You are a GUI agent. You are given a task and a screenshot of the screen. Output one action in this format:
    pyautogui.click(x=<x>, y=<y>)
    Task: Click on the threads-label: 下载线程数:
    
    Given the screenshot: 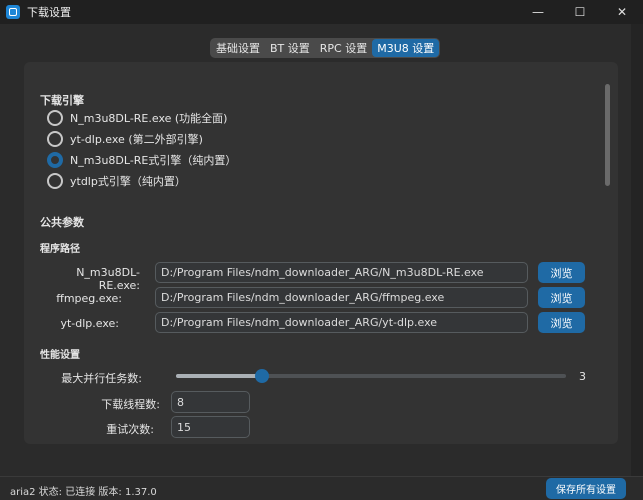 What is the action you would take?
    pyautogui.click(x=130, y=404)
    